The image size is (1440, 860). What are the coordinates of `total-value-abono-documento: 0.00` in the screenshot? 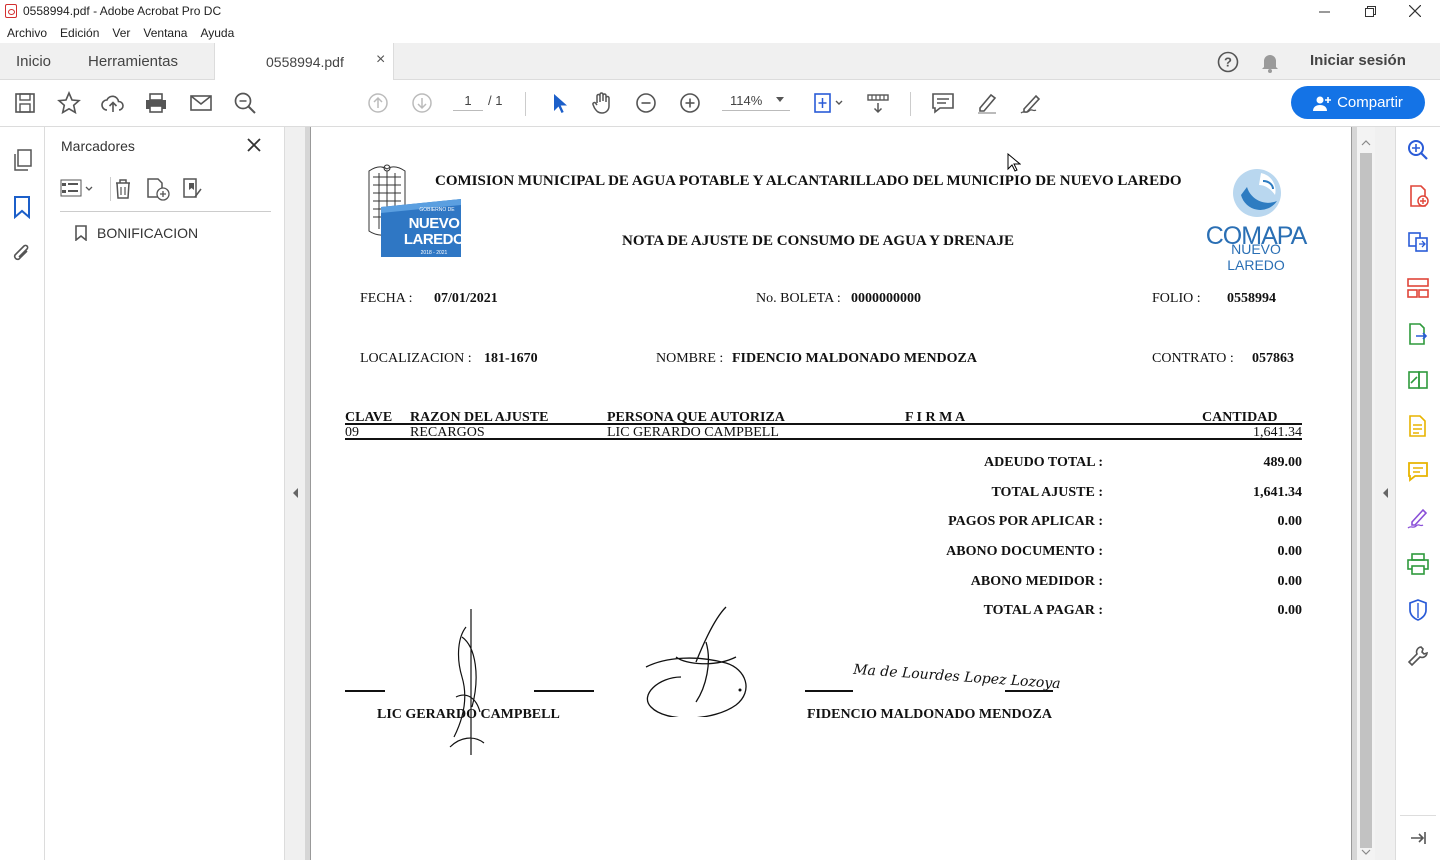 It's located at (1290, 551).